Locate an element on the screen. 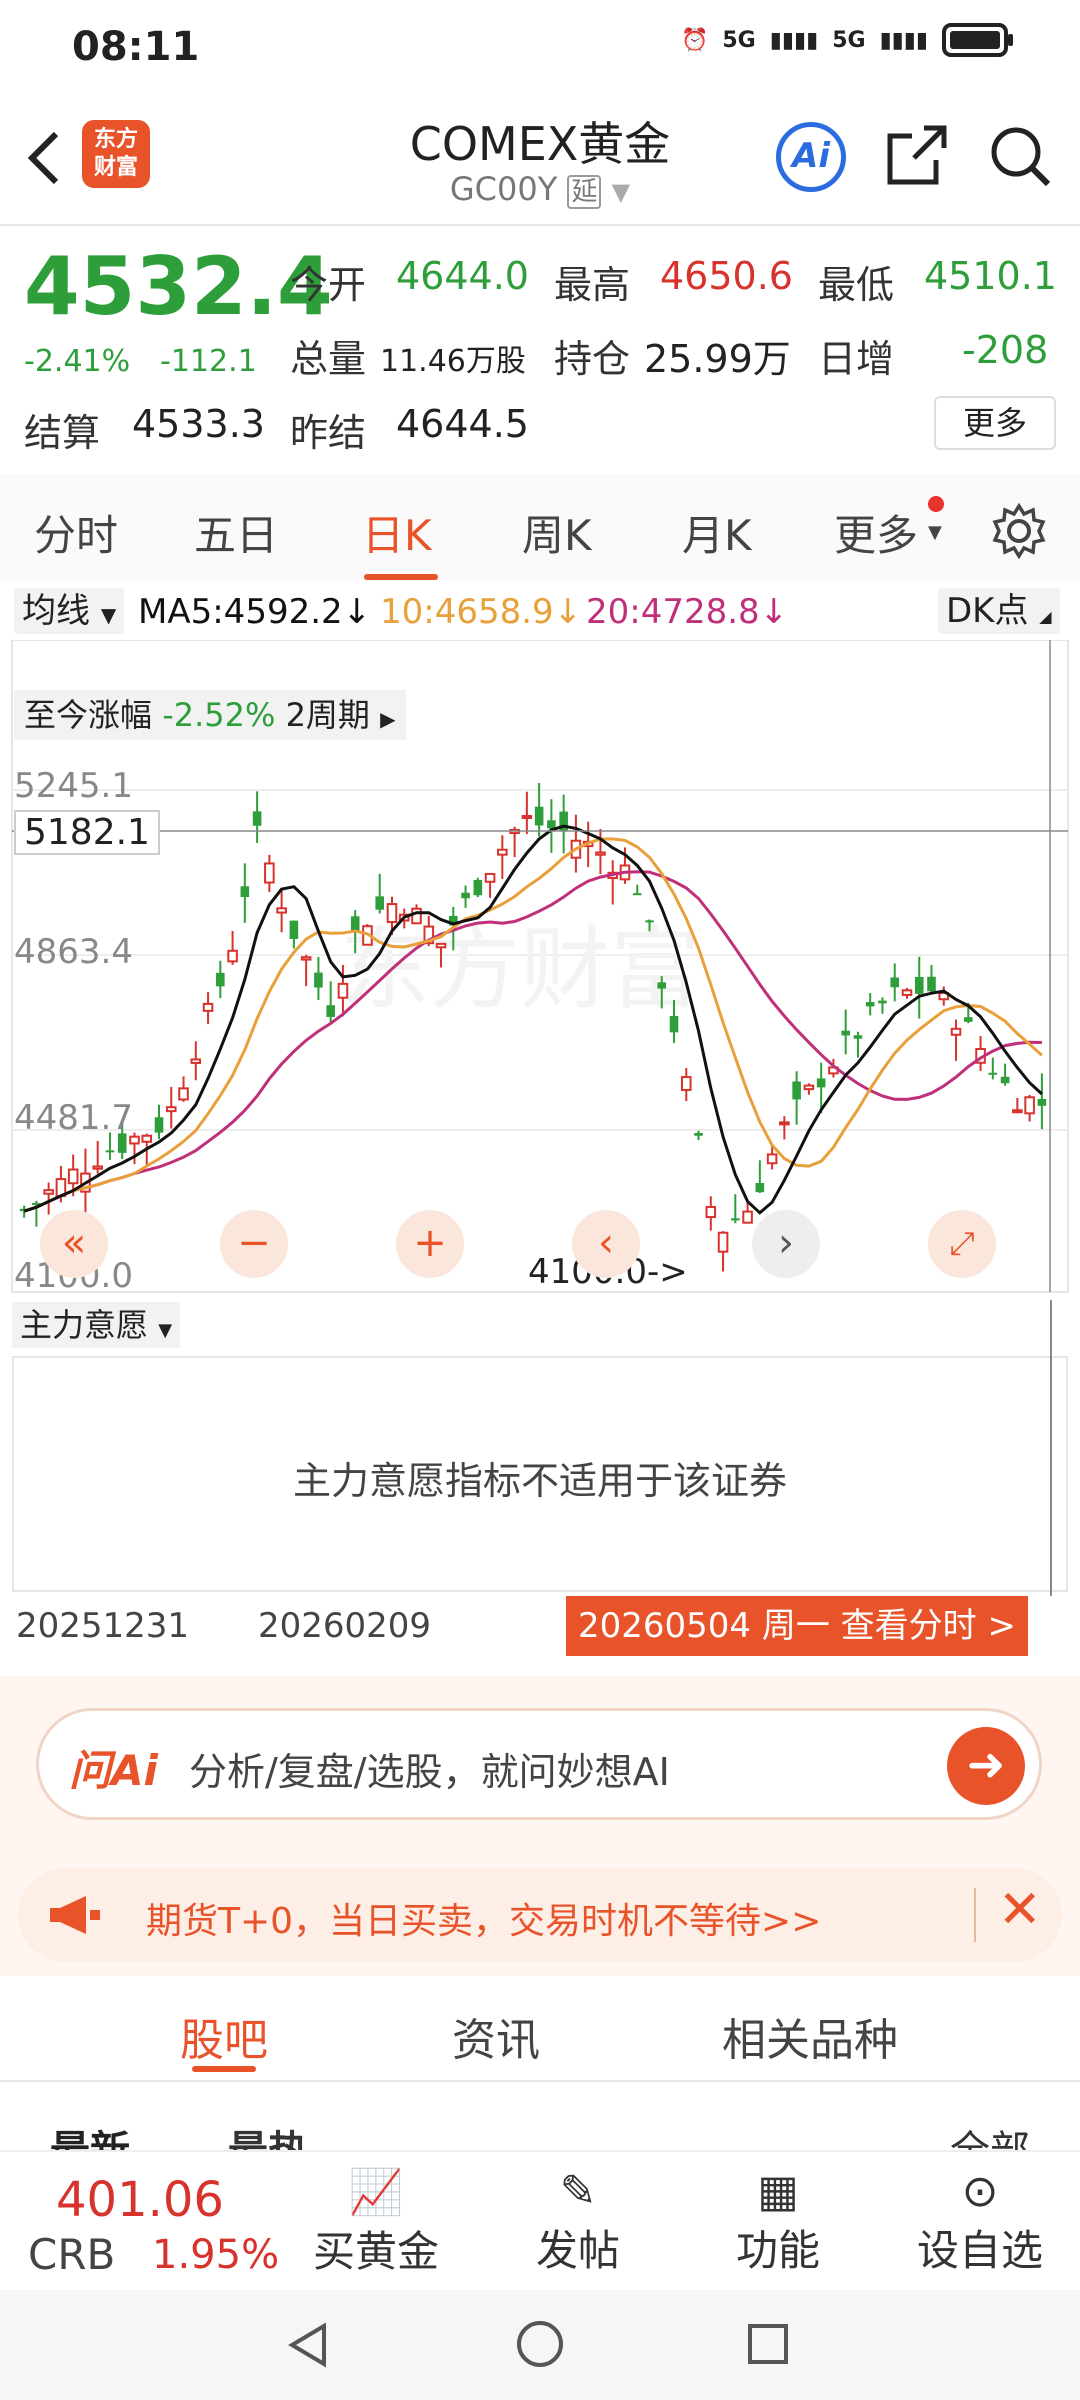  dk-caret-icon: ◢ is located at coordinates (1045, 616).